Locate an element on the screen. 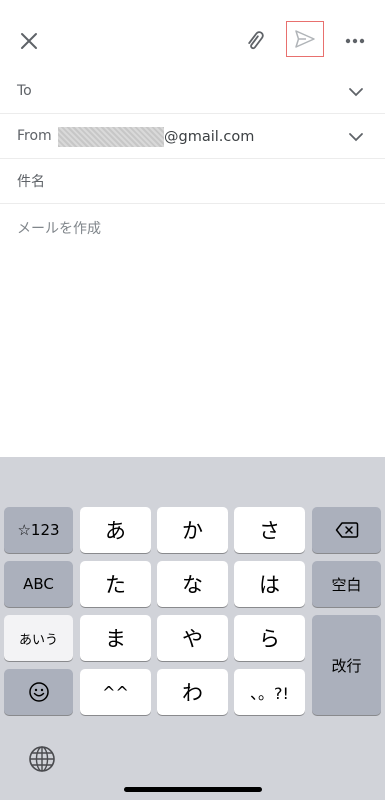 This screenshot has height=800, width=385. key-ha: は is located at coordinates (269, 584).